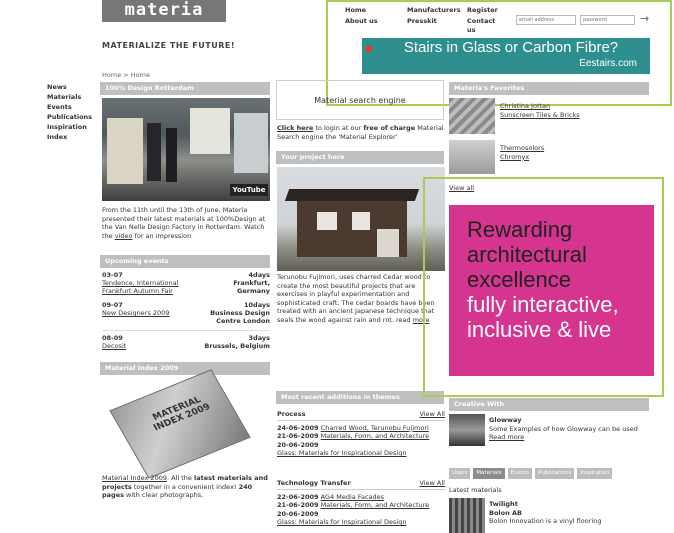  Describe the element at coordinates (126, 75) in the screenshot. I see `breadcrumb: Home > Home` at that location.